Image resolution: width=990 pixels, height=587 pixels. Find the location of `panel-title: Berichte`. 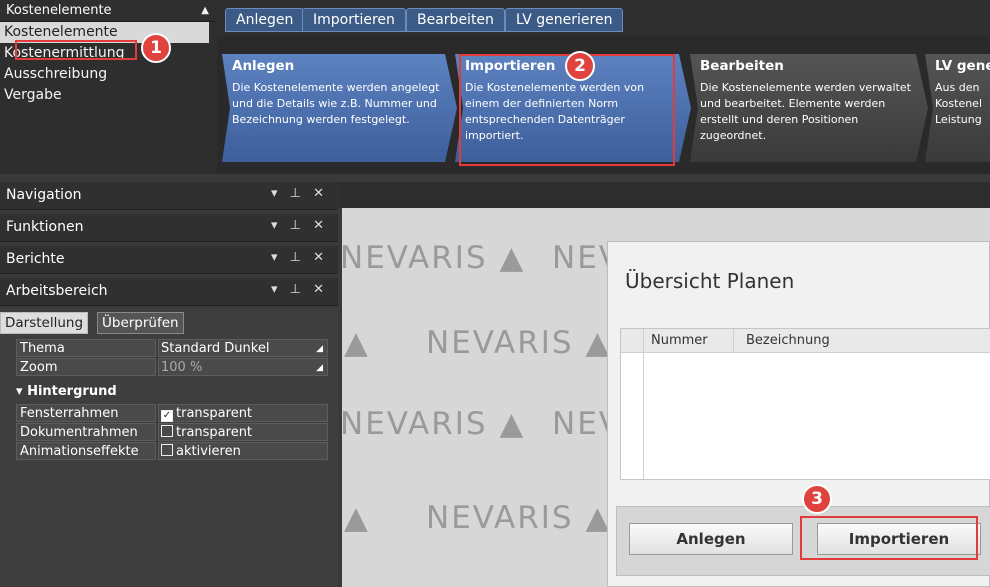

panel-title: Berichte is located at coordinates (35, 259).